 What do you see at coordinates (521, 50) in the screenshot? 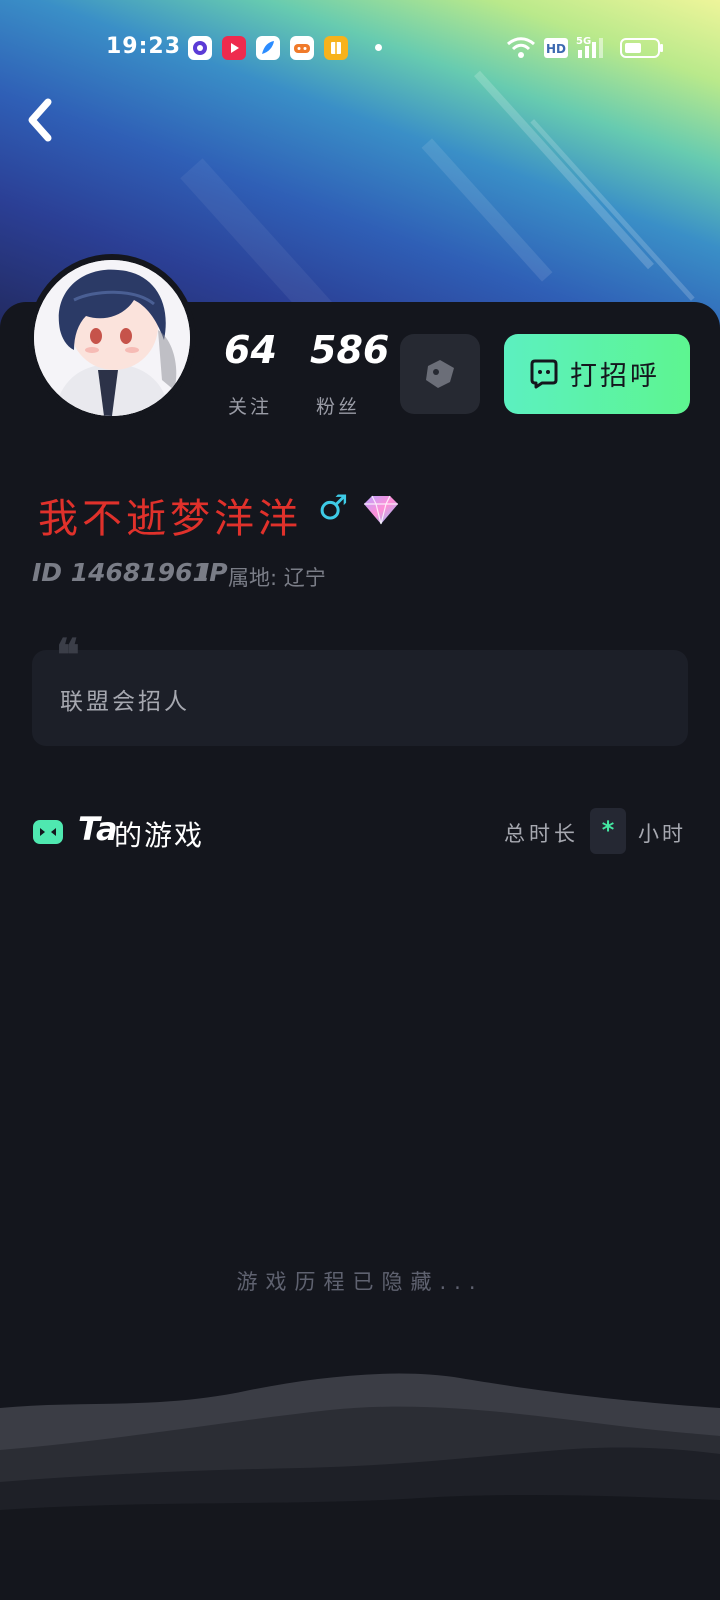
I see `wifi-icon` at bounding box center [521, 50].